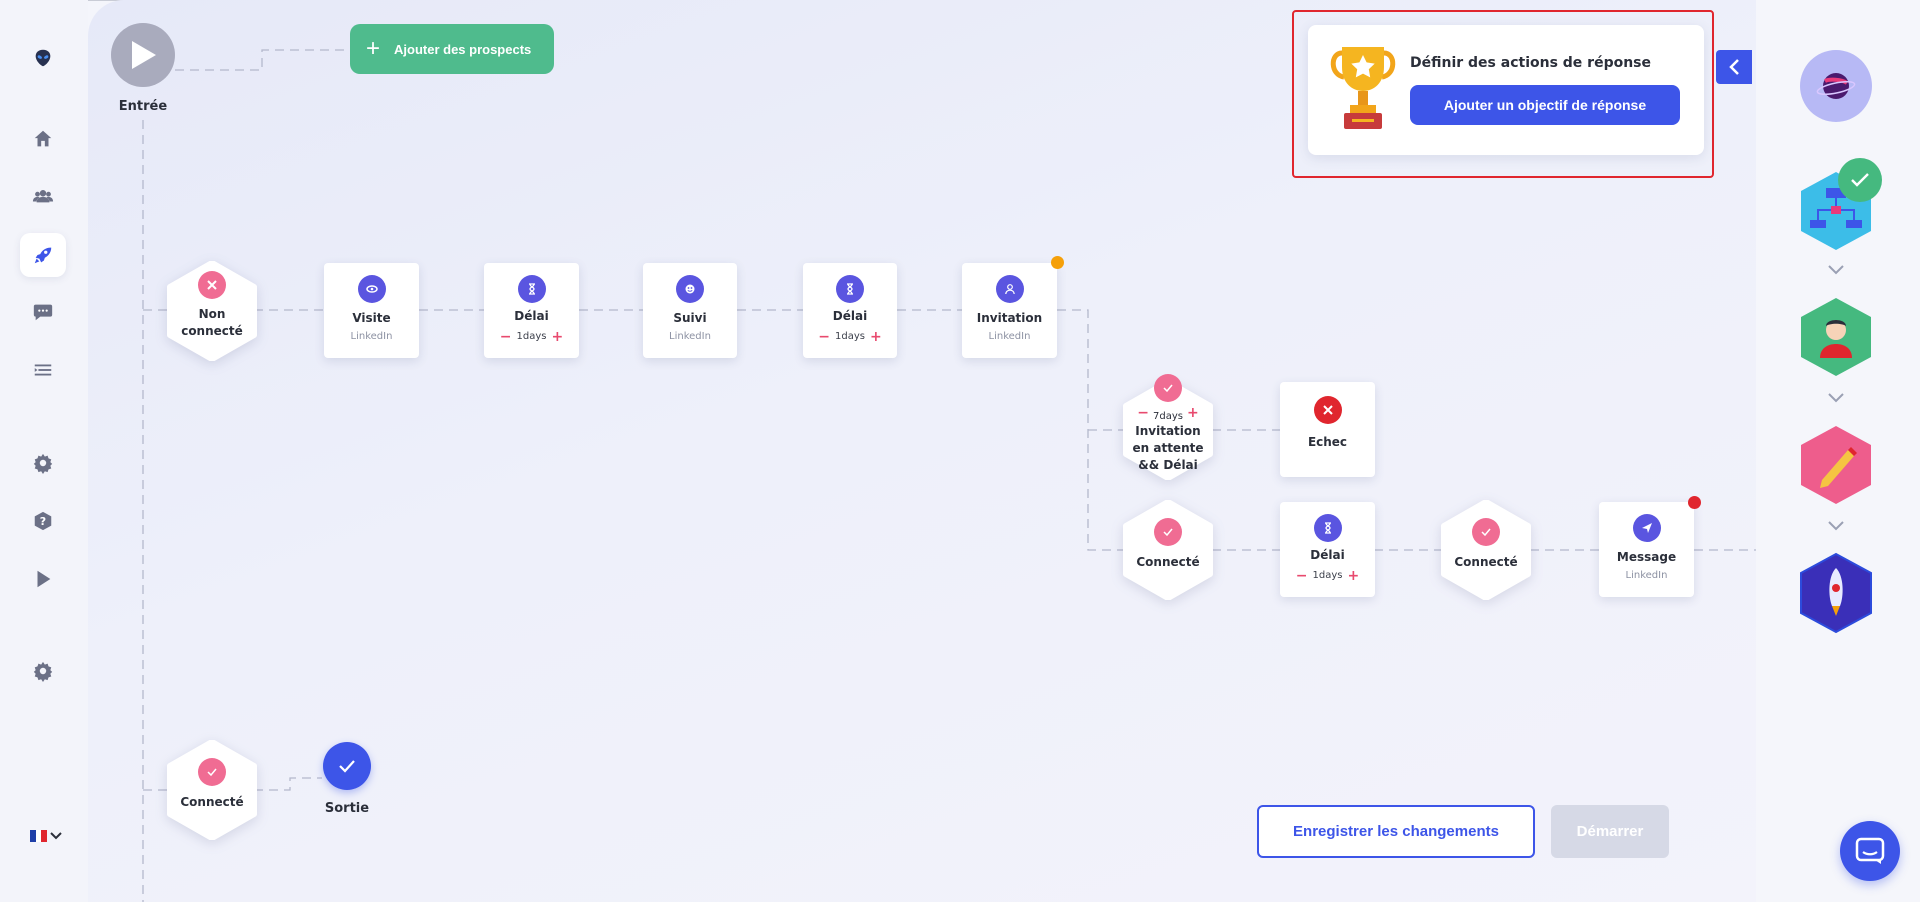 Image resolution: width=1920 pixels, height=902 pixels. I want to click on step-invitation: Invitation LinkedIn, so click(1009, 310).